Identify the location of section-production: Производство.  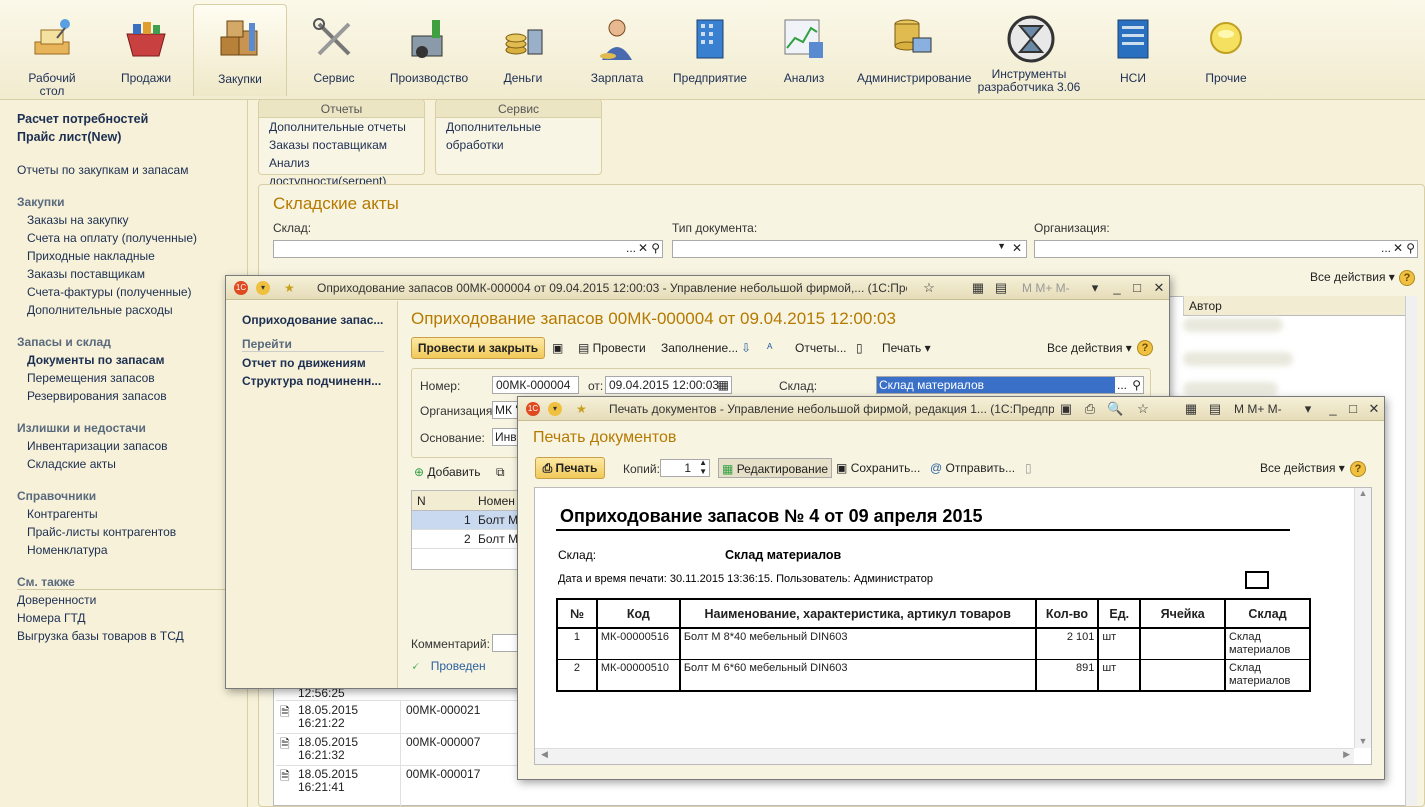
(429, 46).